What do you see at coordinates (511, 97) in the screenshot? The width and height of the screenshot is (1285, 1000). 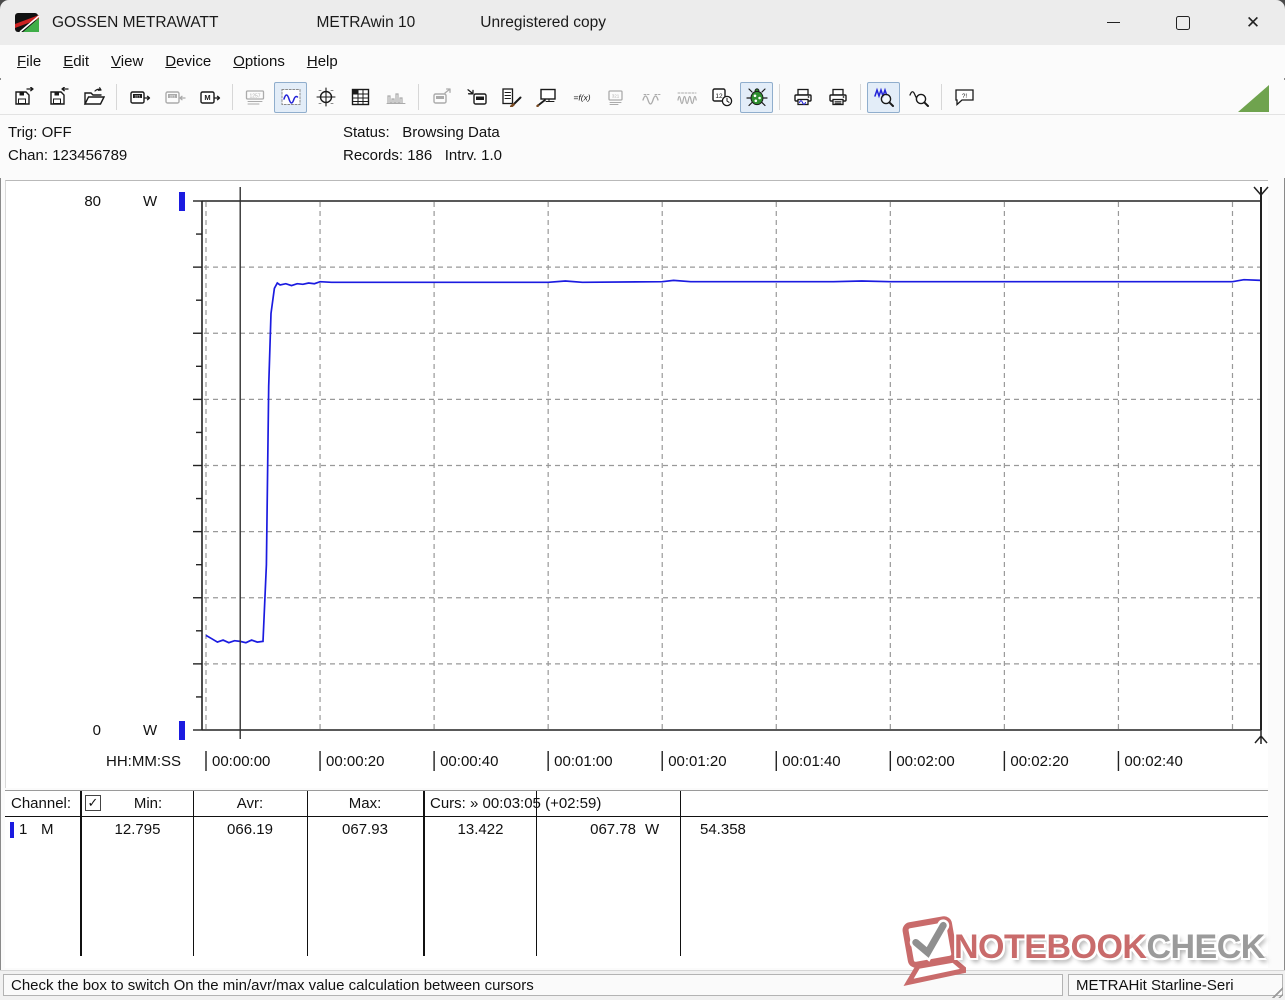 I see `device-settings-button` at bounding box center [511, 97].